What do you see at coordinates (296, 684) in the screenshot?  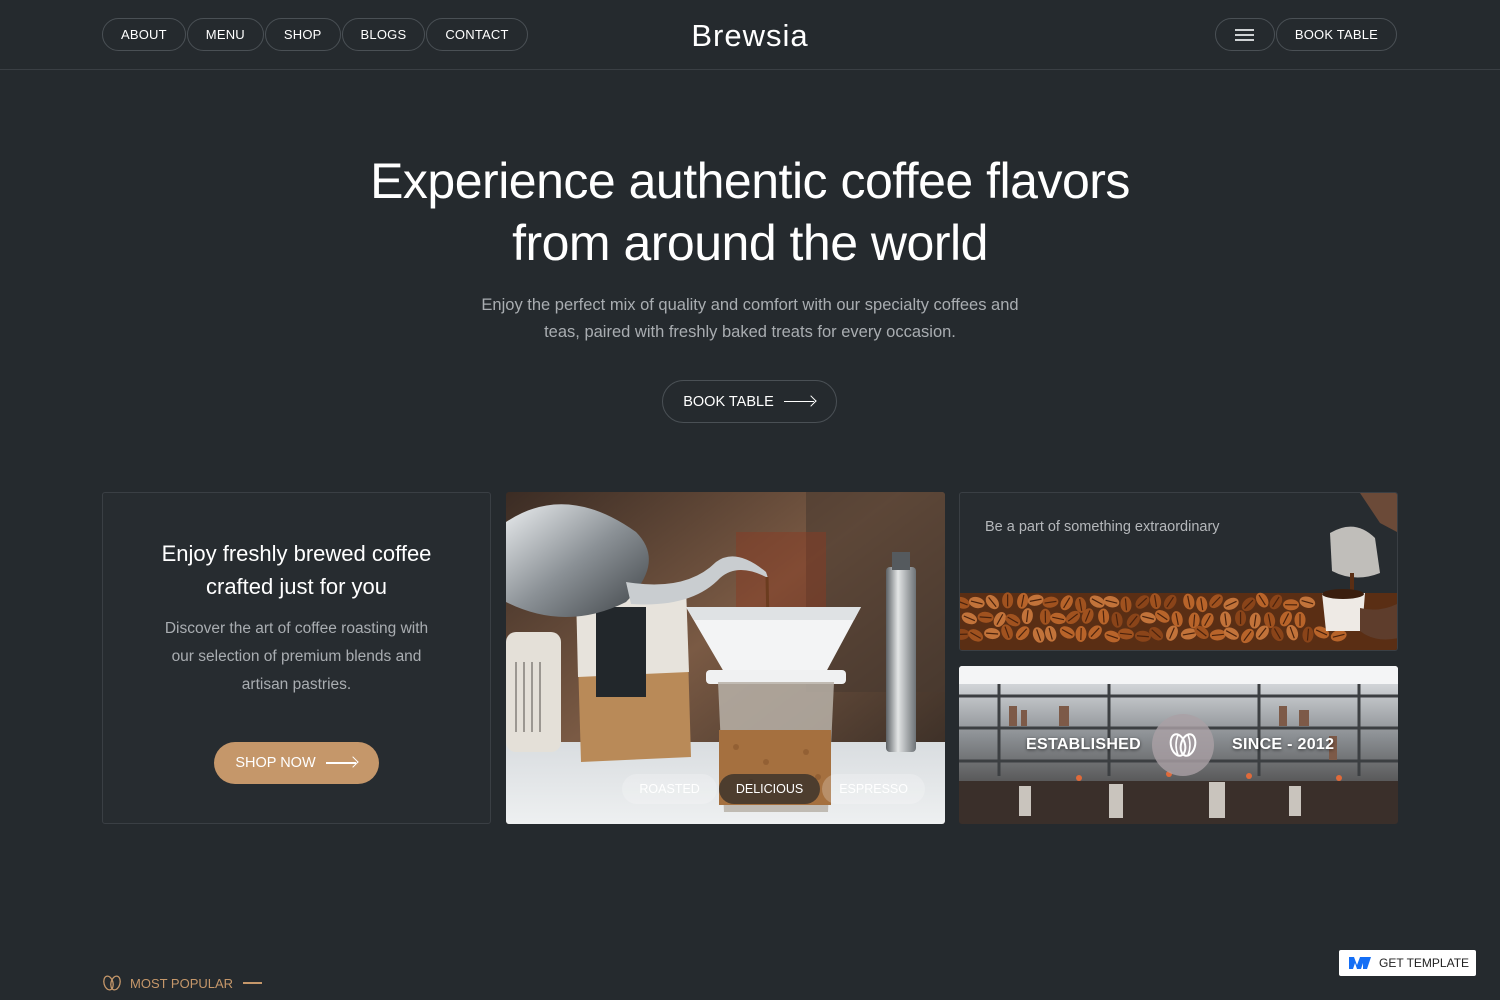 I see `intro-card-text-line-3: artisan pastries.` at bounding box center [296, 684].